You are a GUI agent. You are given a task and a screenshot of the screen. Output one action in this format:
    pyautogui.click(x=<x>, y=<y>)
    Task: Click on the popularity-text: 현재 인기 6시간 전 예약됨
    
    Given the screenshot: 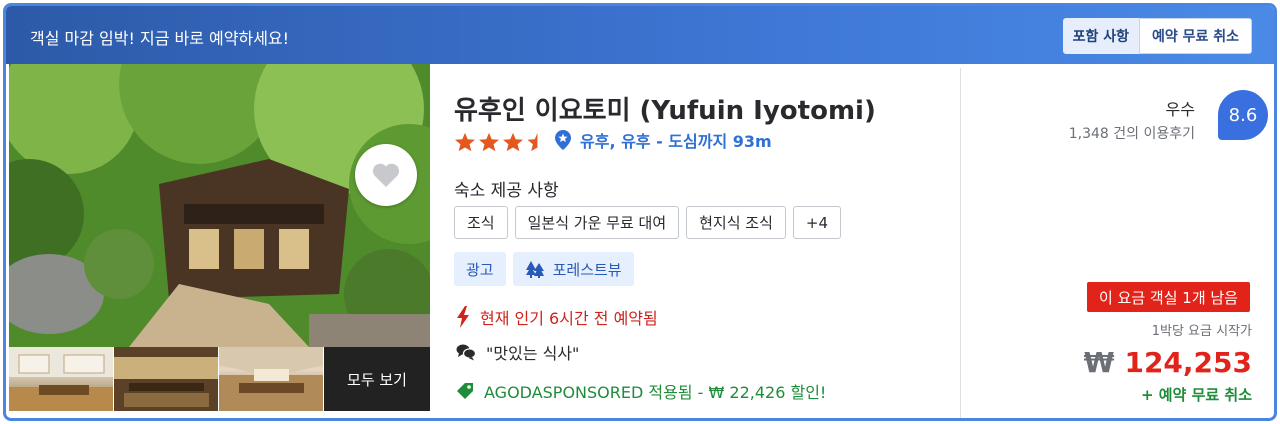 What is the action you would take?
    pyautogui.click(x=569, y=318)
    